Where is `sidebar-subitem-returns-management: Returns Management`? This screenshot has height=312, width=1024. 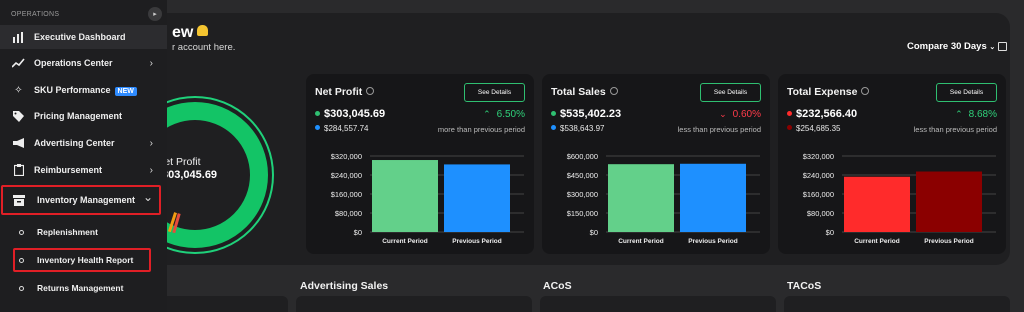 sidebar-subitem-returns-management: Returns Management is located at coordinates (83, 288).